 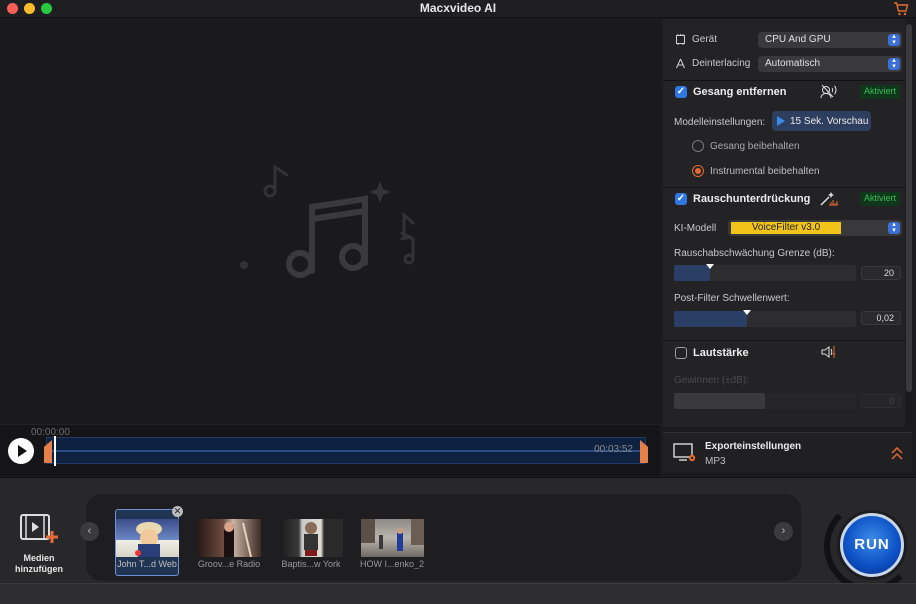 I want to click on postfilter-thumb, so click(x=746, y=312).